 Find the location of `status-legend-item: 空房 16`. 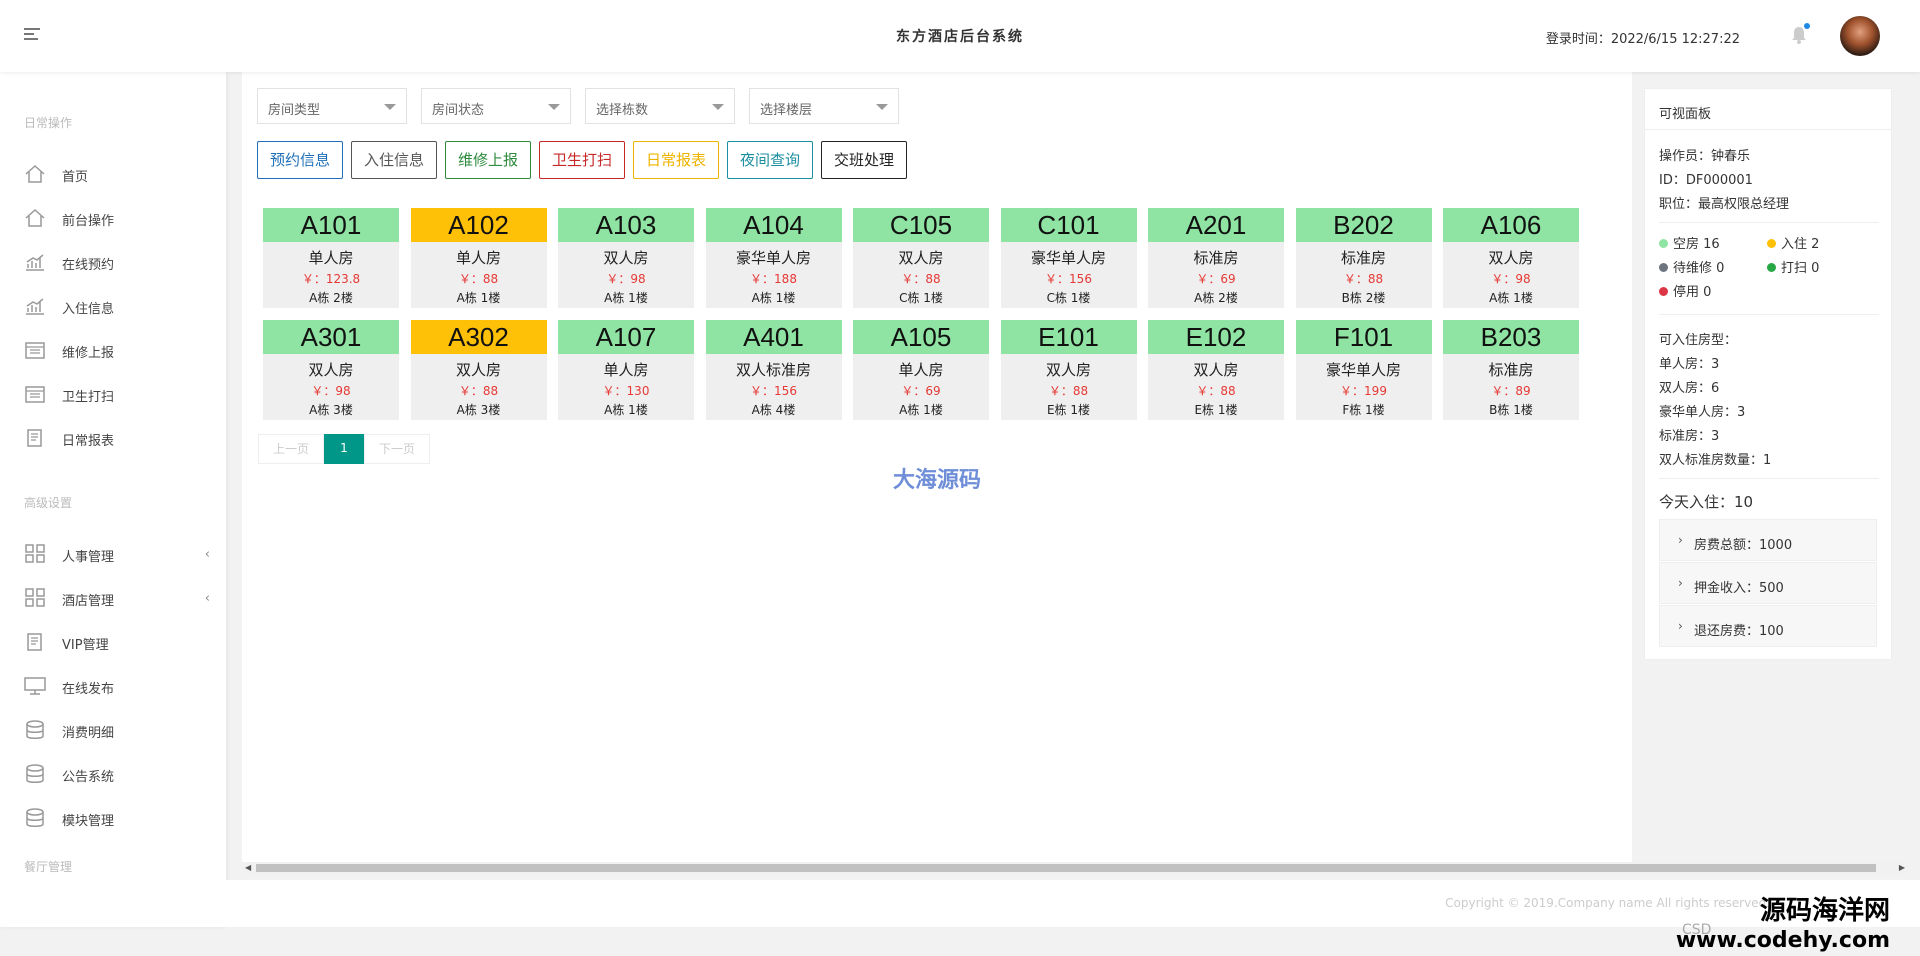

status-legend-item: 空房 16 is located at coordinates (1689, 242).